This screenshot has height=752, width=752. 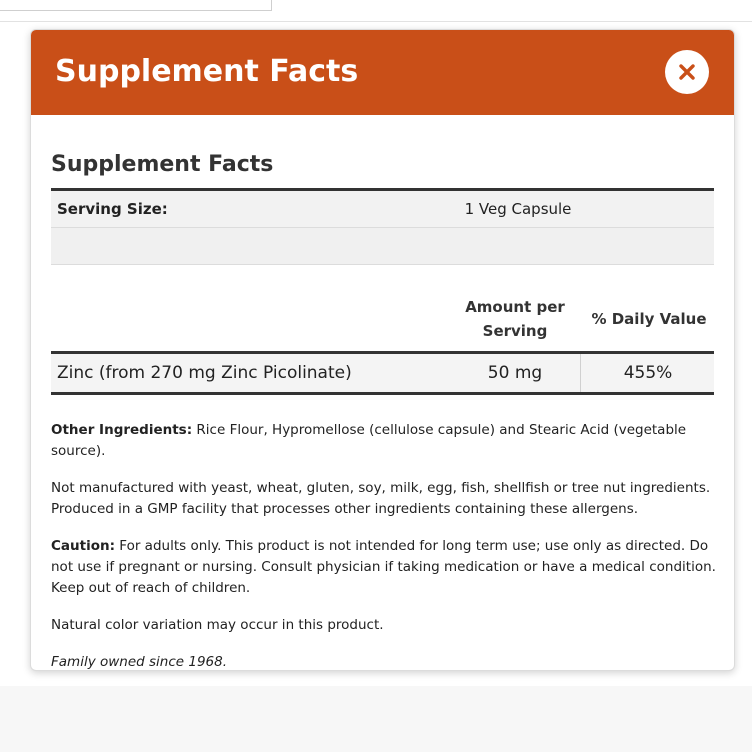 What do you see at coordinates (162, 164) in the screenshot?
I see `facts-title: Supplement Facts` at bounding box center [162, 164].